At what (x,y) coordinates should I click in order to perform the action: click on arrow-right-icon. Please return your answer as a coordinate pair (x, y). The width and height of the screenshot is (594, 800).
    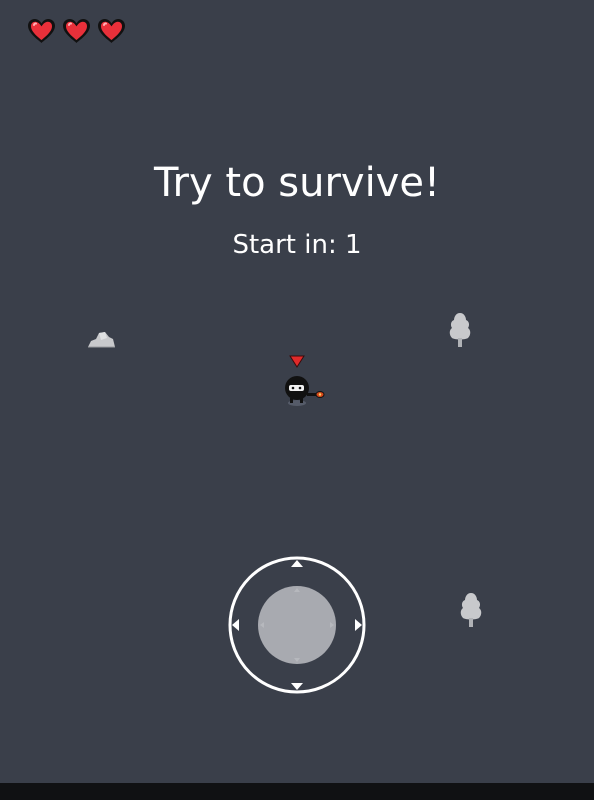
    Looking at the image, I should click on (358, 625).